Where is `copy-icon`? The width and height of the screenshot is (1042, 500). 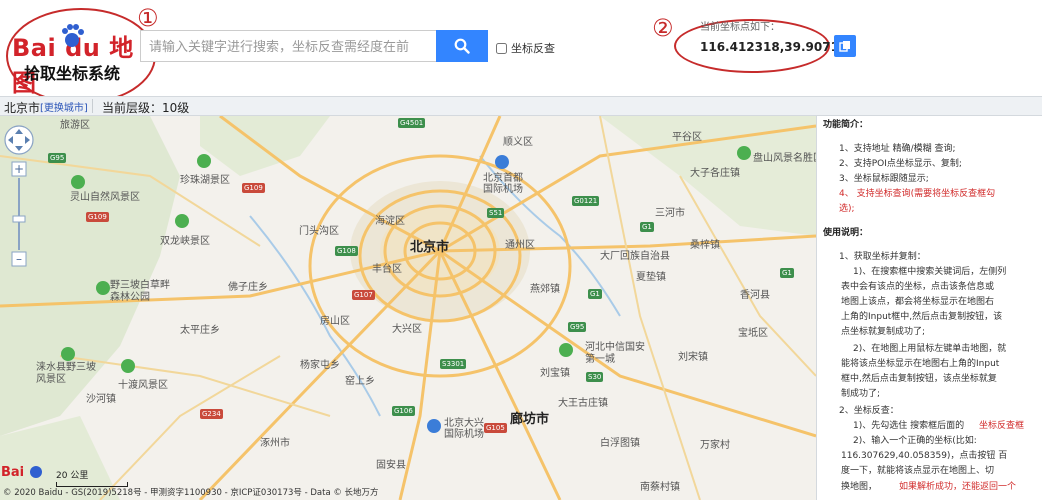
copy-icon is located at coordinates (844, 46).